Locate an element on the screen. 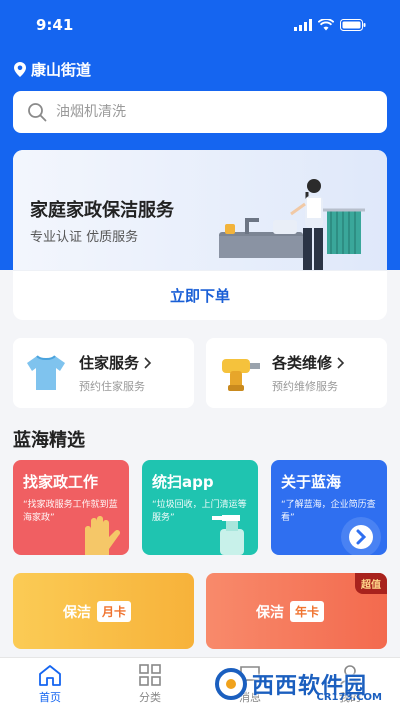 Image resolution: width=400 pixels, height=711 pixels. pick-title: 找家政工作 is located at coordinates (61, 482).